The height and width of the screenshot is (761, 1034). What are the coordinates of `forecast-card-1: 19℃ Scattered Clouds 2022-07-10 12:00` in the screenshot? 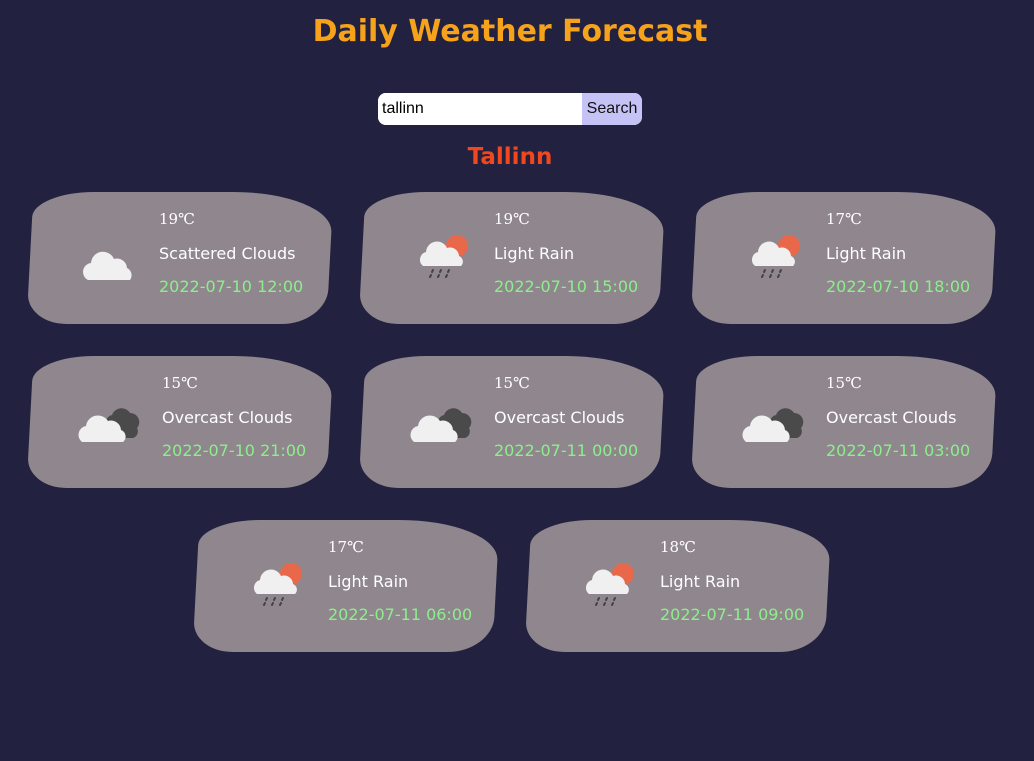 It's located at (180, 258).